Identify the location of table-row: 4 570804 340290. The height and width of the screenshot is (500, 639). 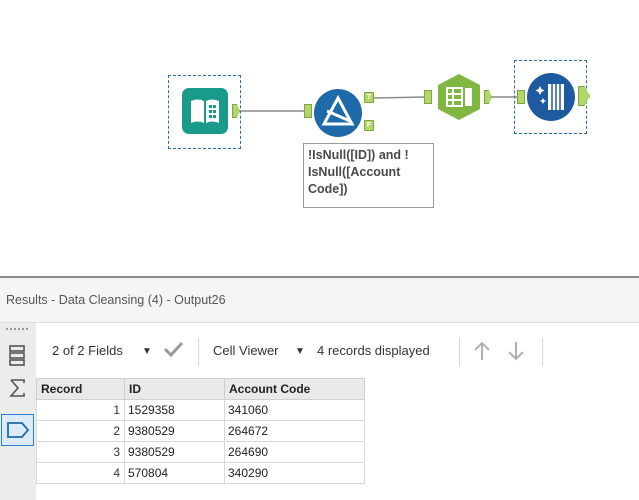
(200, 473).